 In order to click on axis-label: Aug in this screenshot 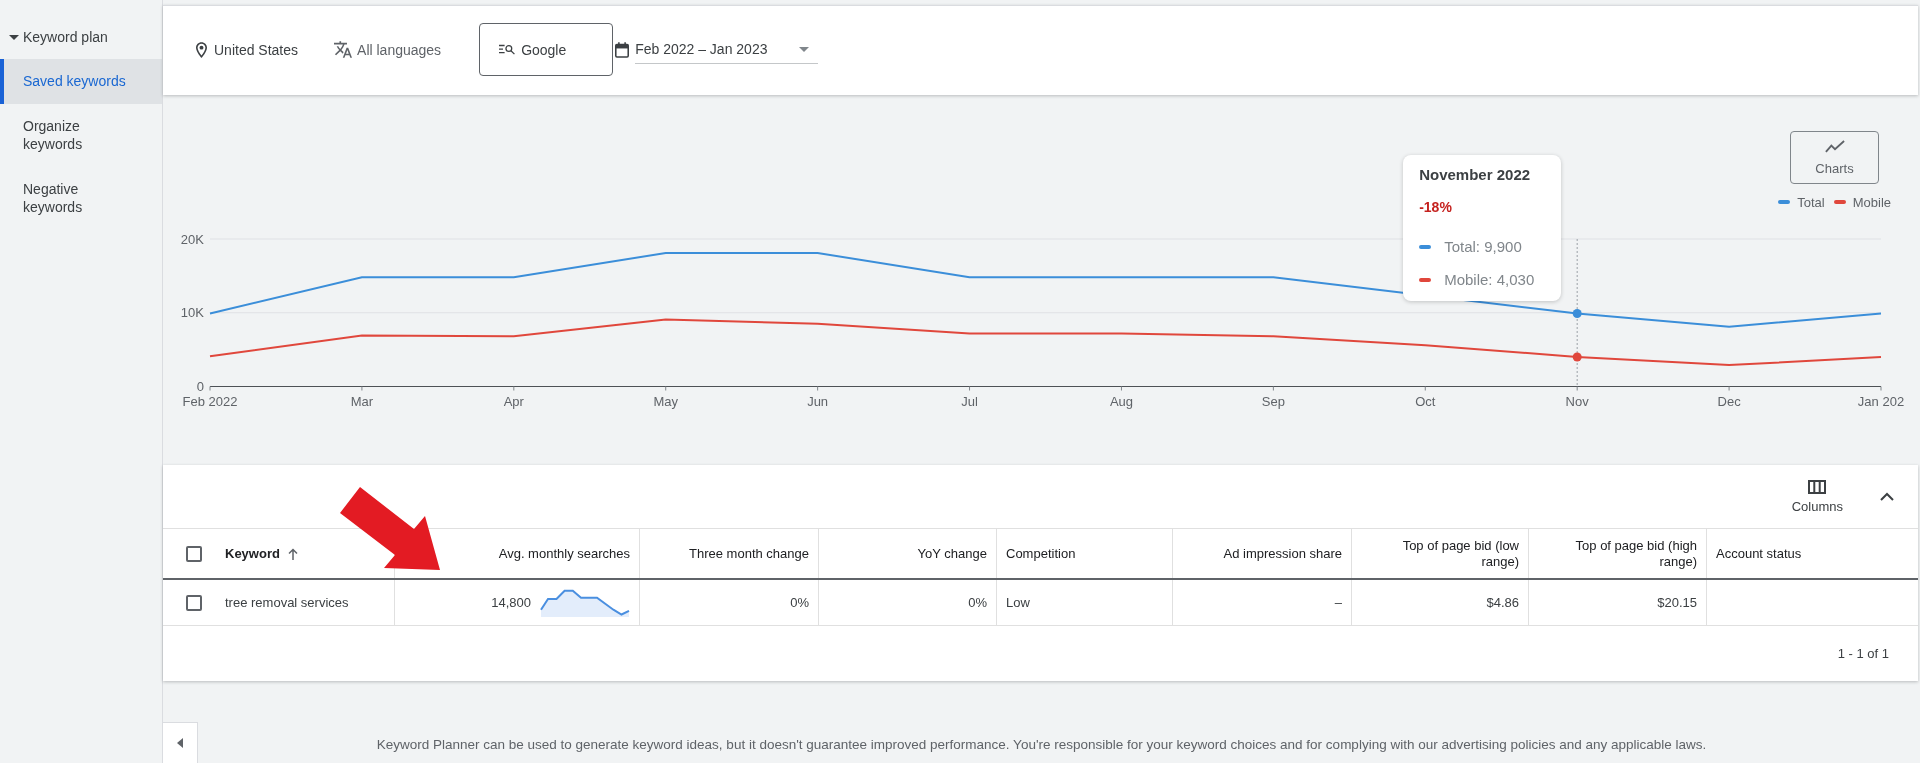, I will do `click(1121, 401)`.